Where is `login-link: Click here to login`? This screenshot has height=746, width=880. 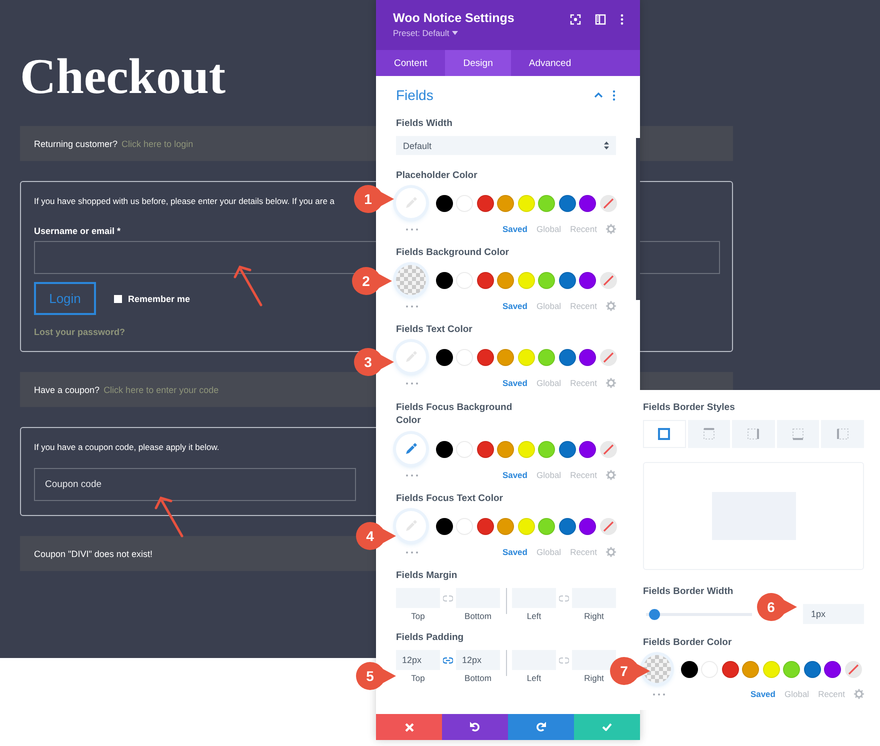
login-link: Click here to login is located at coordinates (158, 143).